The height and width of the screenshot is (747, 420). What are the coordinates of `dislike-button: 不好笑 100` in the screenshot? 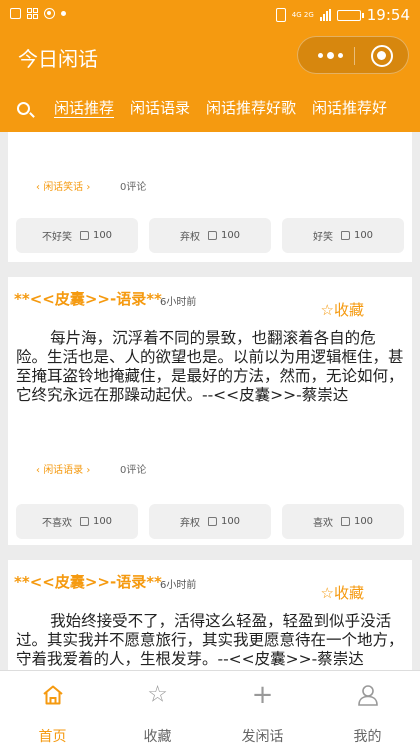 It's located at (77, 235).